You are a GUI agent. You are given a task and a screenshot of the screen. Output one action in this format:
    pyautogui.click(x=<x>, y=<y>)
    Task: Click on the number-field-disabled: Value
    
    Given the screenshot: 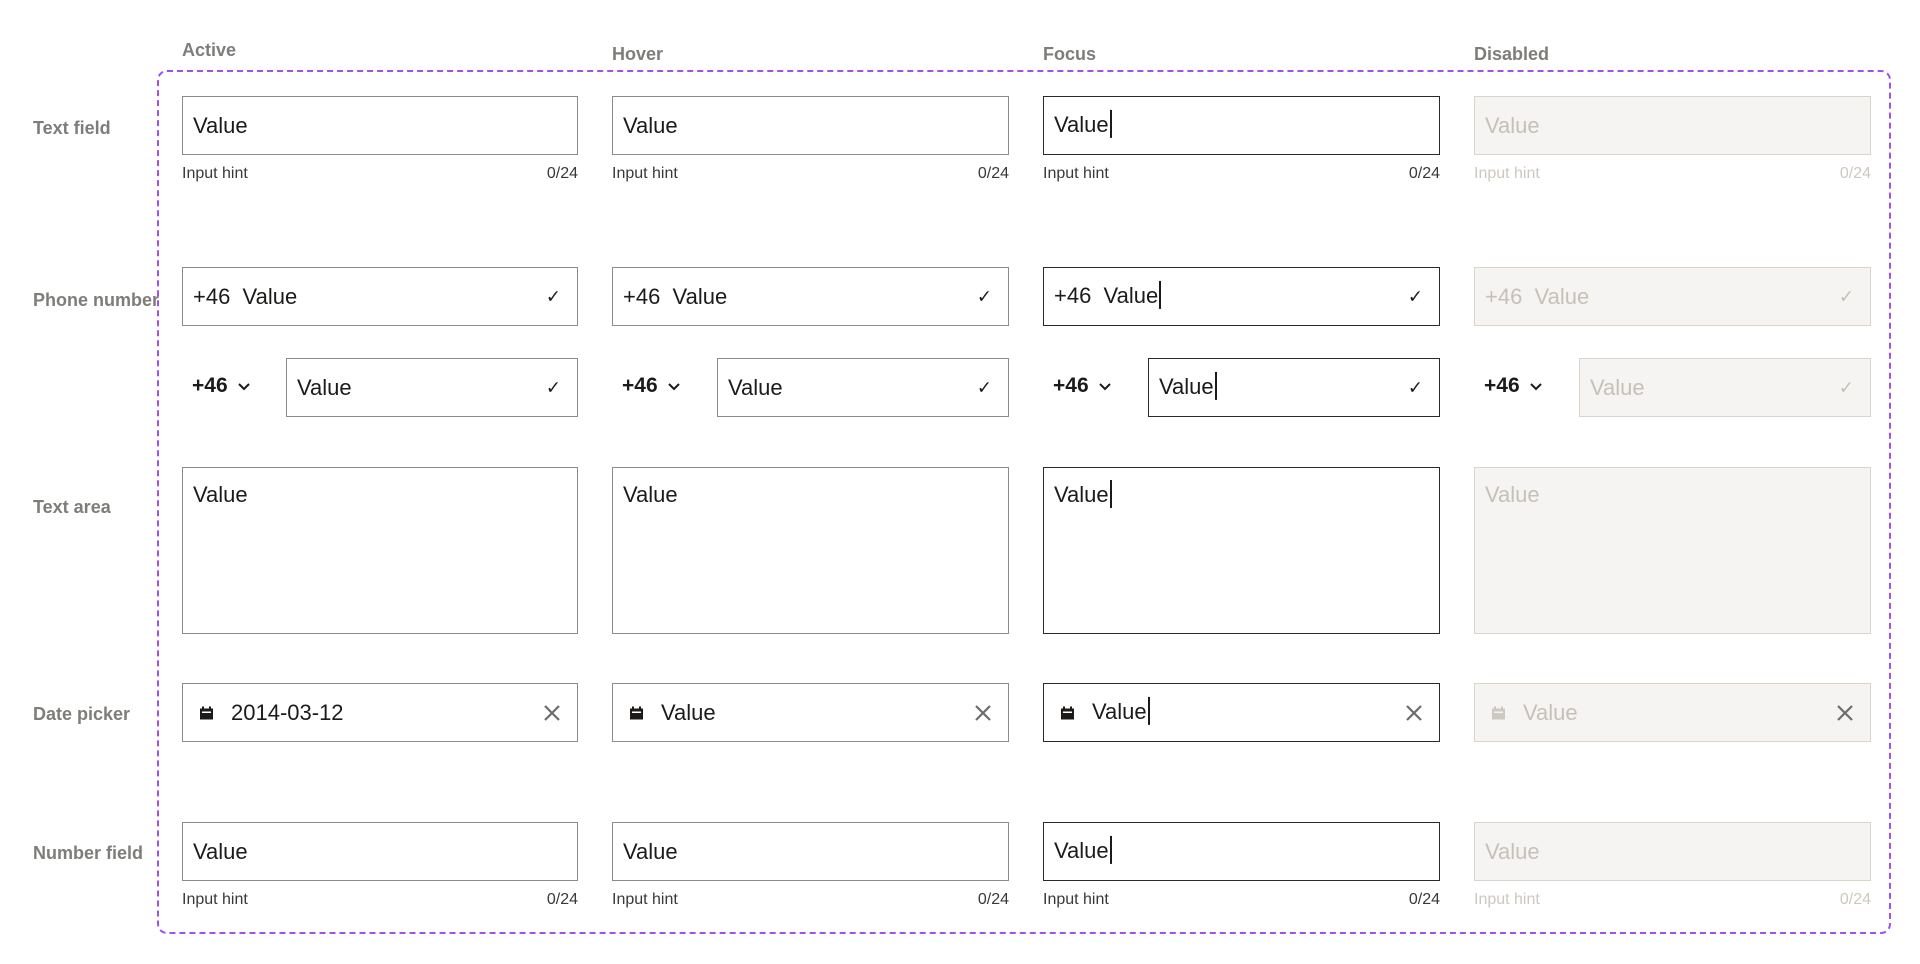 What is the action you would take?
    pyautogui.click(x=1672, y=851)
    